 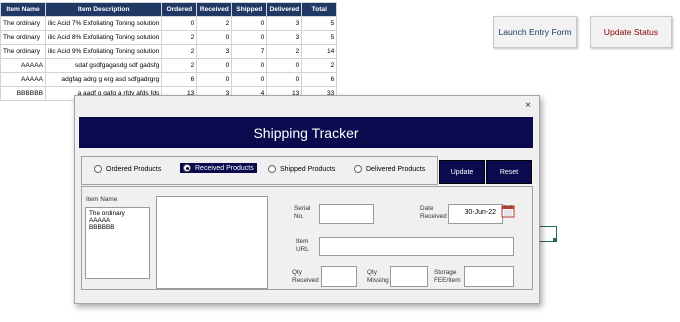 I want to click on column-header: Item Name, so click(x=23, y=9).